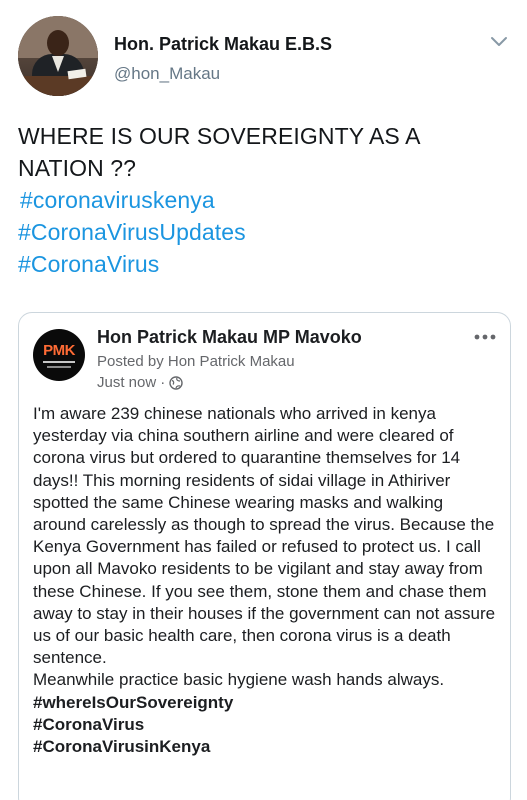 Image resolution: width=527 pixels, height=800 pixels. Describe the element at coordinates (263, 56) in the screenshot. I see `tweet-header: Hon. Patrick Makau E.B.S @hon_Makau` at that location.